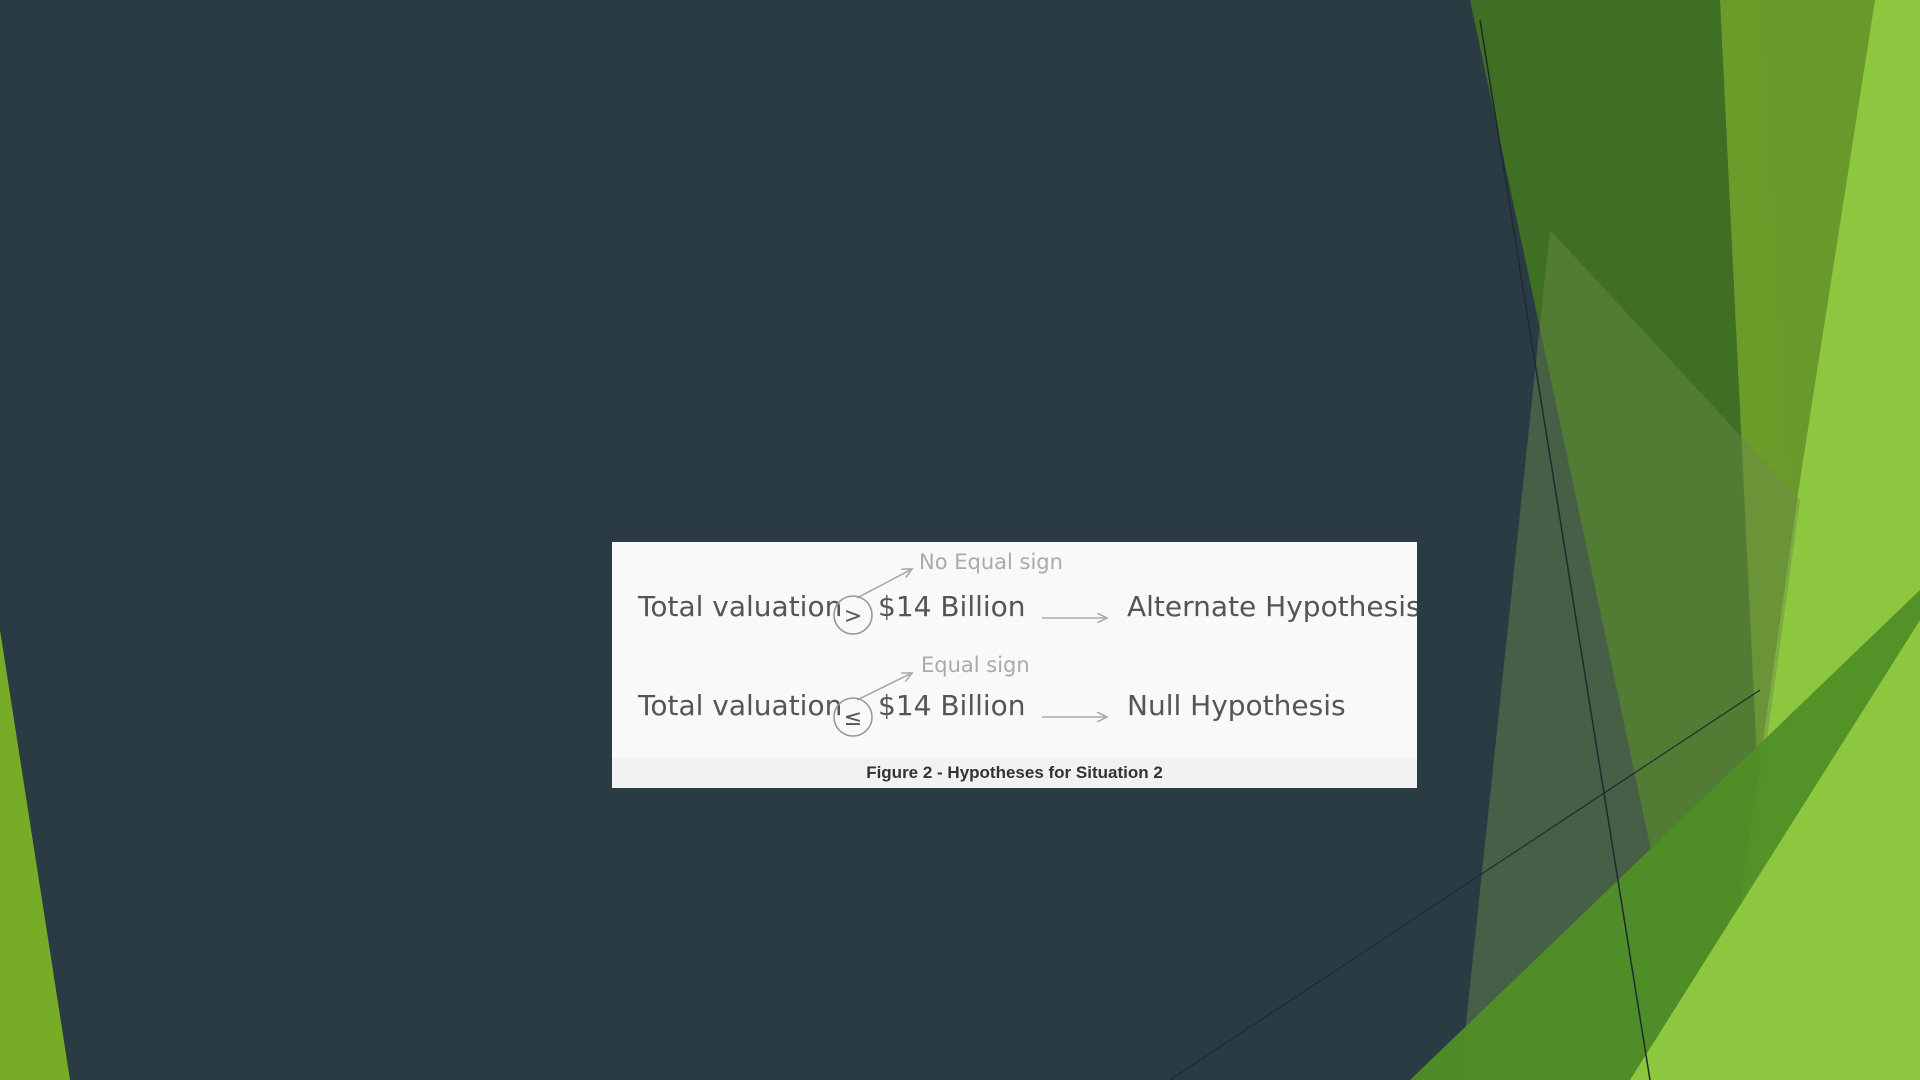 Image resolution: width=1920 pixels, height=1080 pixels. Describe the element at coordinates (1236, 705) in the screenshot. I see `row2-result: Null Hypothesis` at that location.